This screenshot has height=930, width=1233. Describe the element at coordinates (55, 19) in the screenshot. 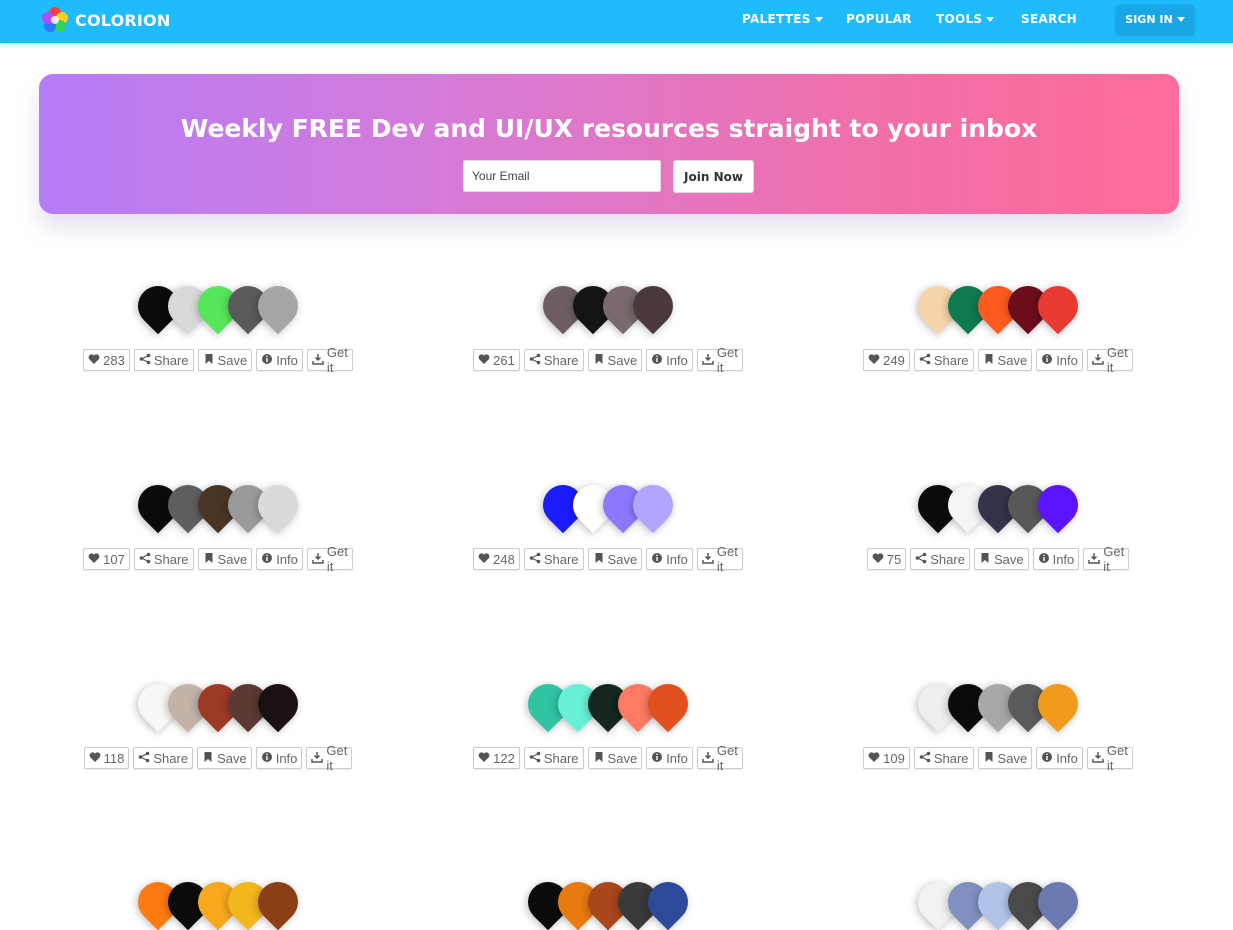

I see `colorion-logo-icon` at that location.